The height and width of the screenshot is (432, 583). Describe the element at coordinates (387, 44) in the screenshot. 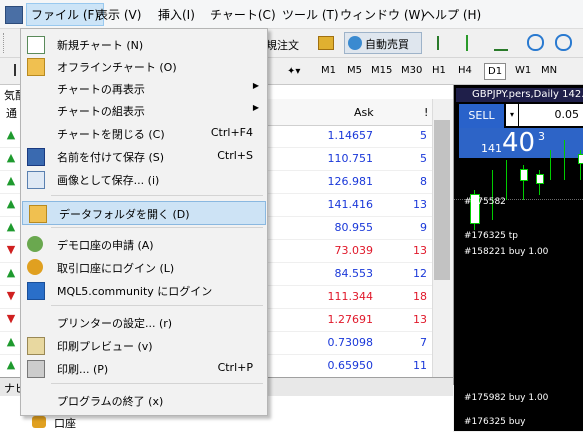

I see `autotrade-label: 自動売買` at that location.